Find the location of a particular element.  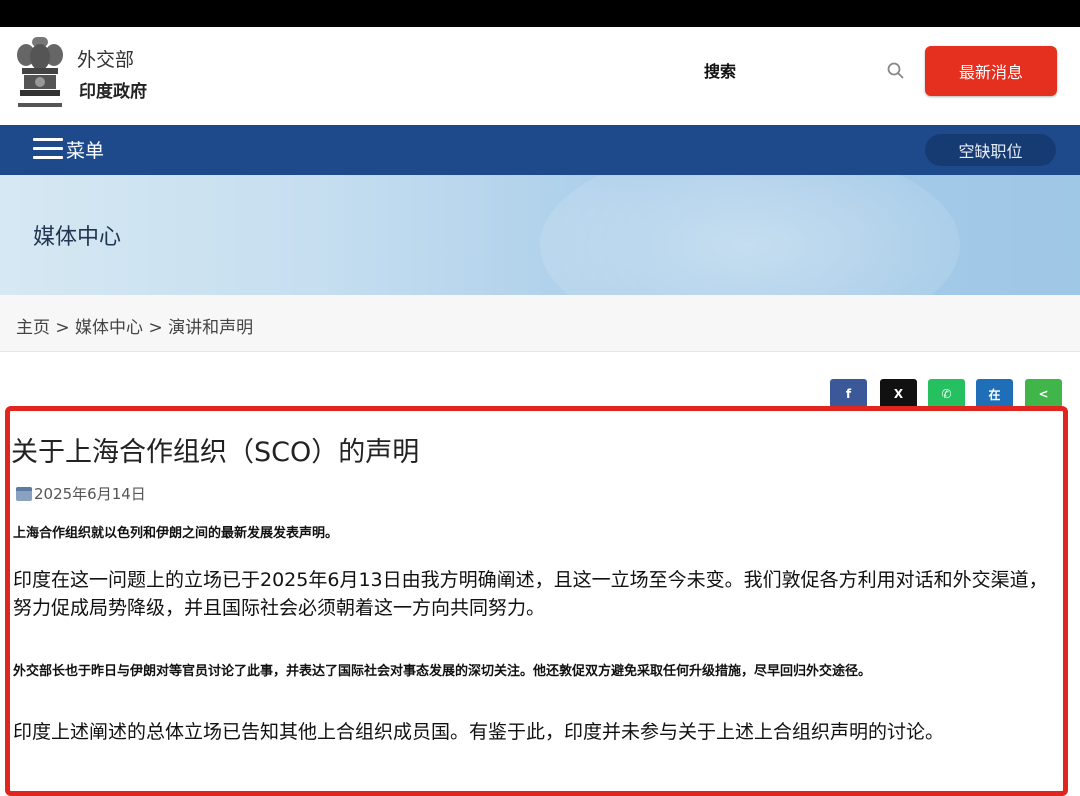

linkedin-share-button: 在 is located at coordinates (994, 394).